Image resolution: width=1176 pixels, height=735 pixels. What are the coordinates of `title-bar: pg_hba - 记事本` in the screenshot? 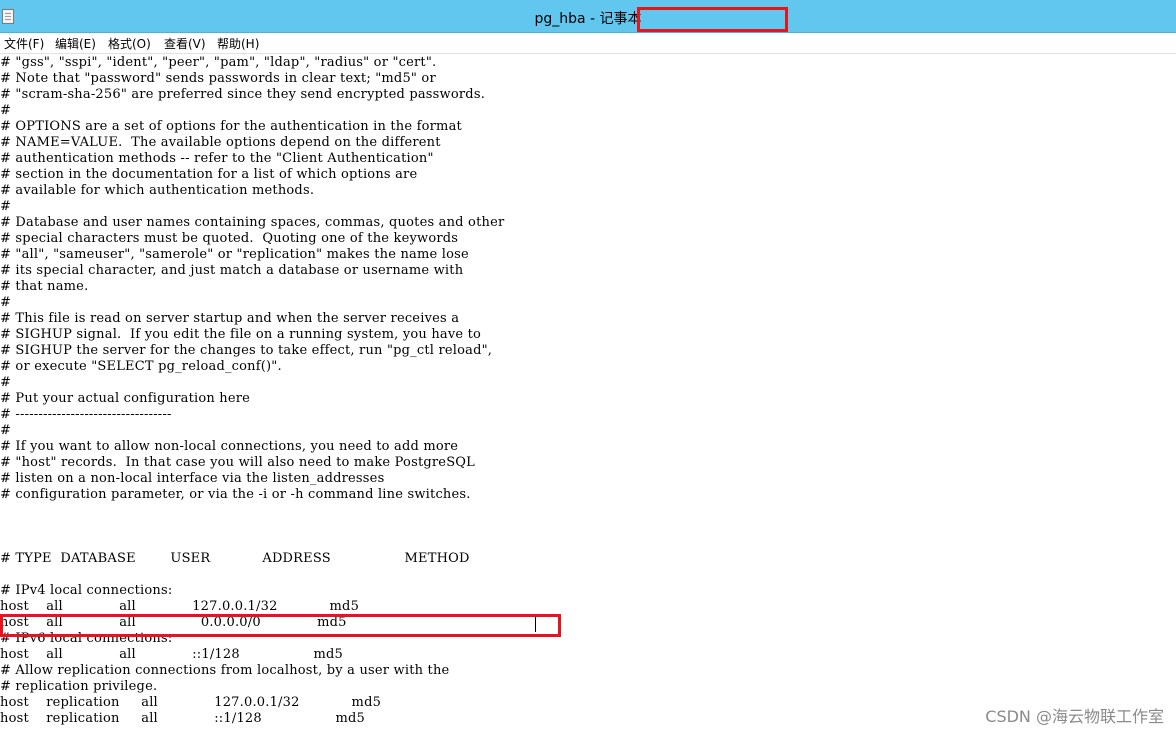 It's located at (588, 16).